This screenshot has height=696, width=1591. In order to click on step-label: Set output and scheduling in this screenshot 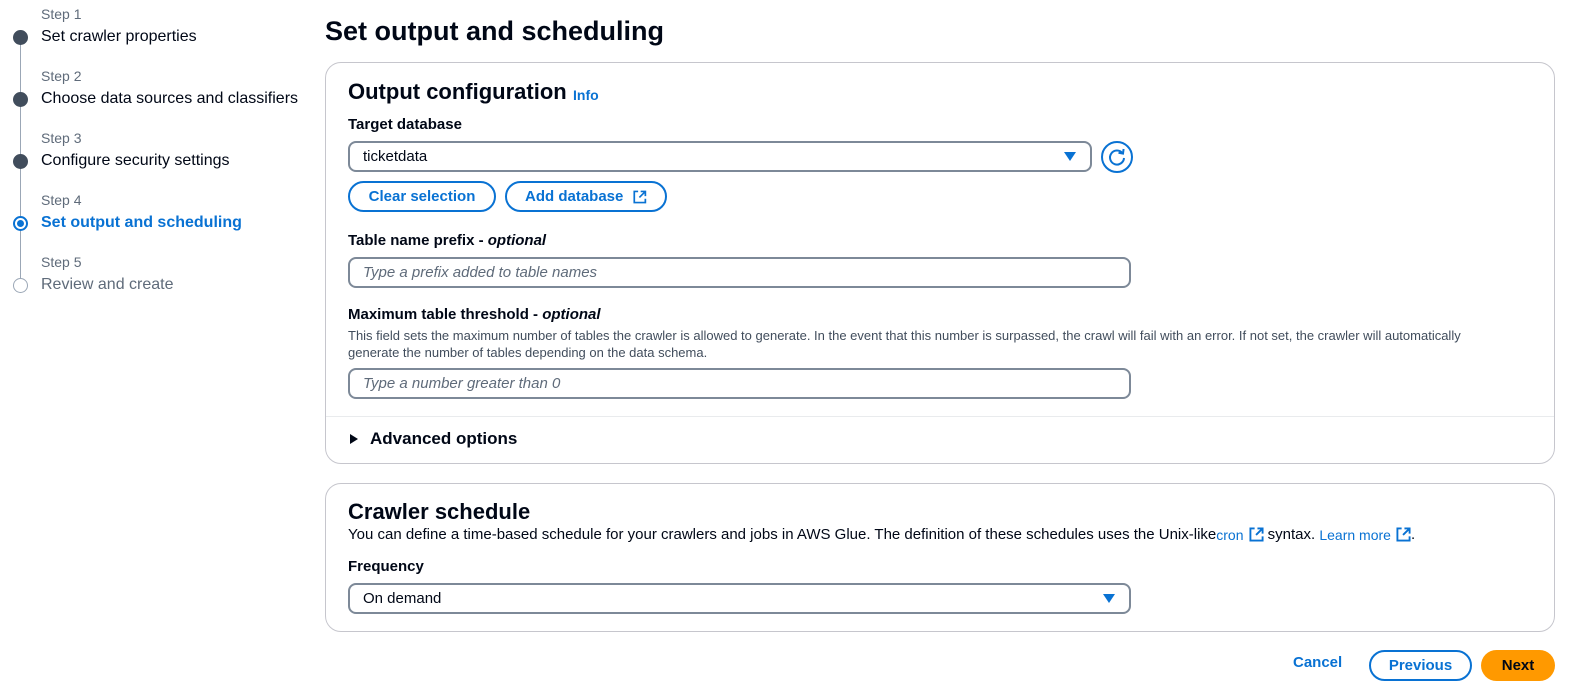, I will do `click(141, 222)`.